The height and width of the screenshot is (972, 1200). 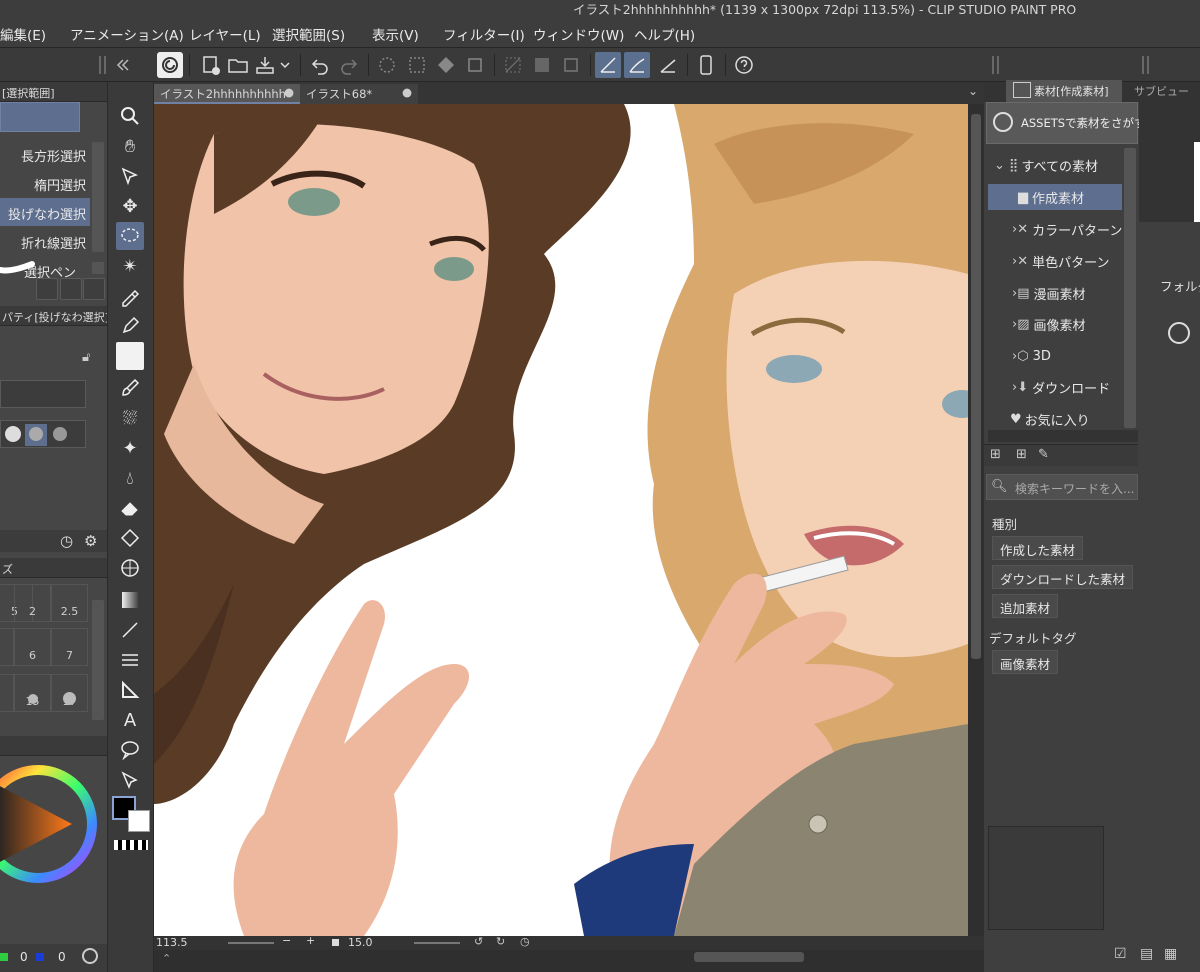 I want to click on menu-layer: レイヤー(L), so click(x=225, y=34).